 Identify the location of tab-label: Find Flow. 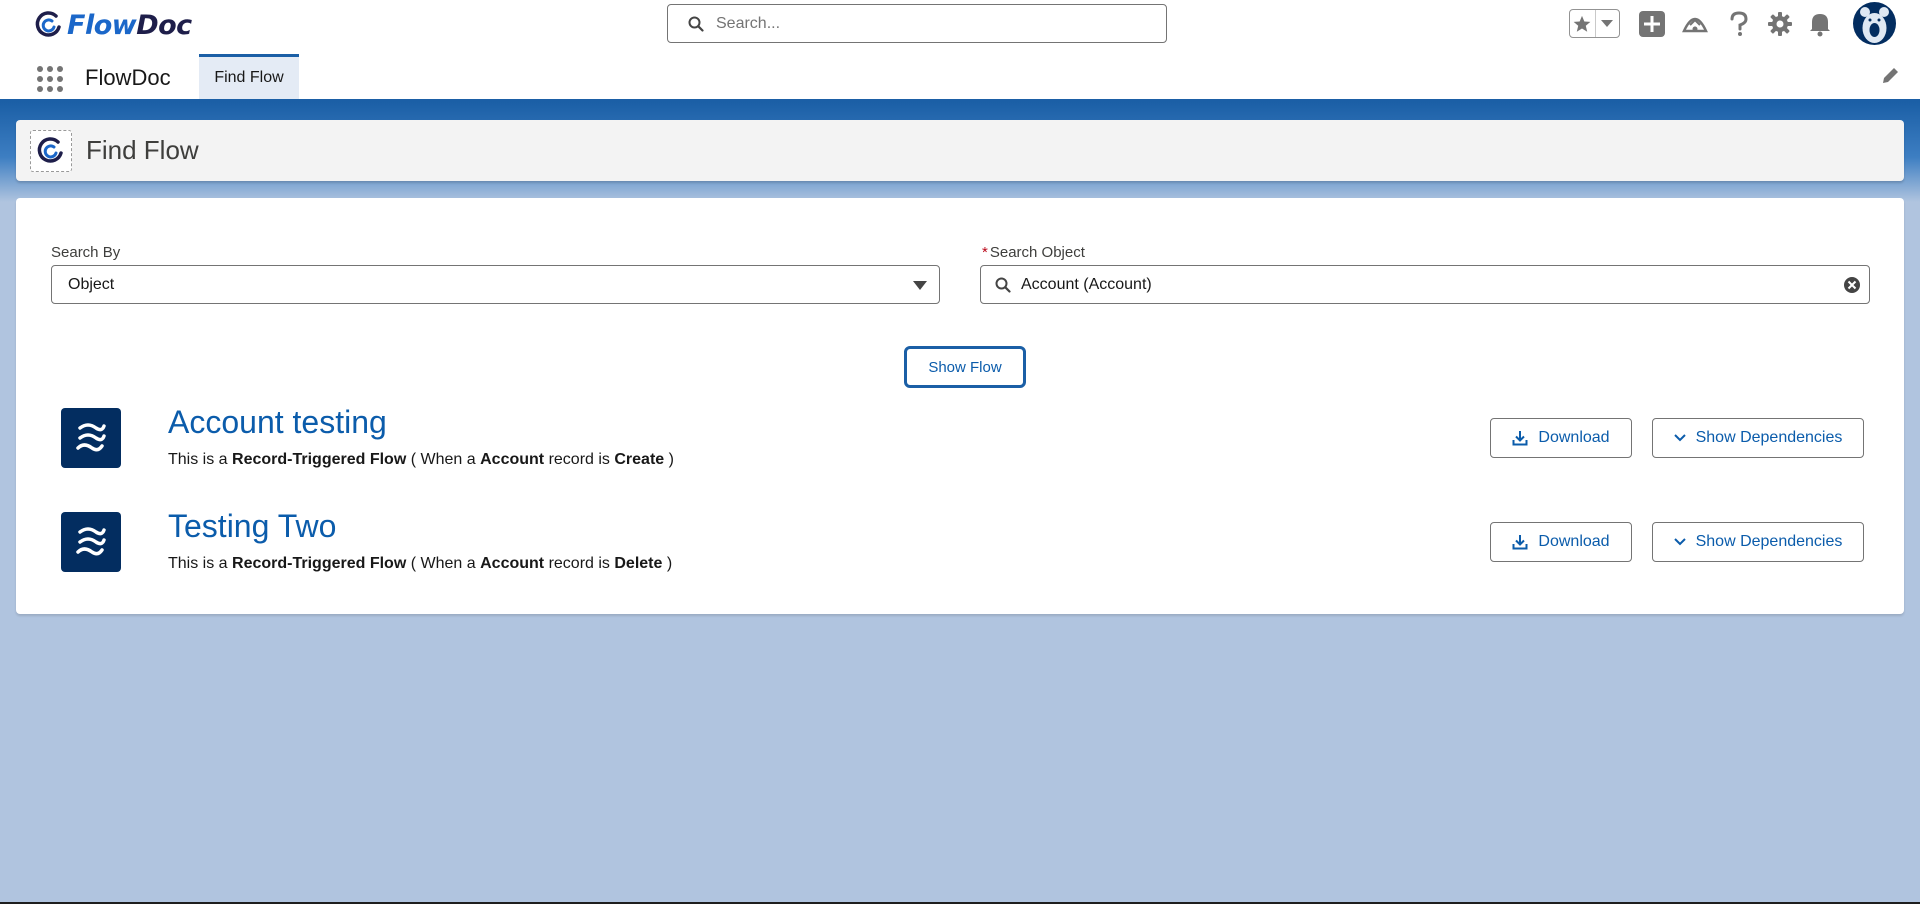
(249, 77).